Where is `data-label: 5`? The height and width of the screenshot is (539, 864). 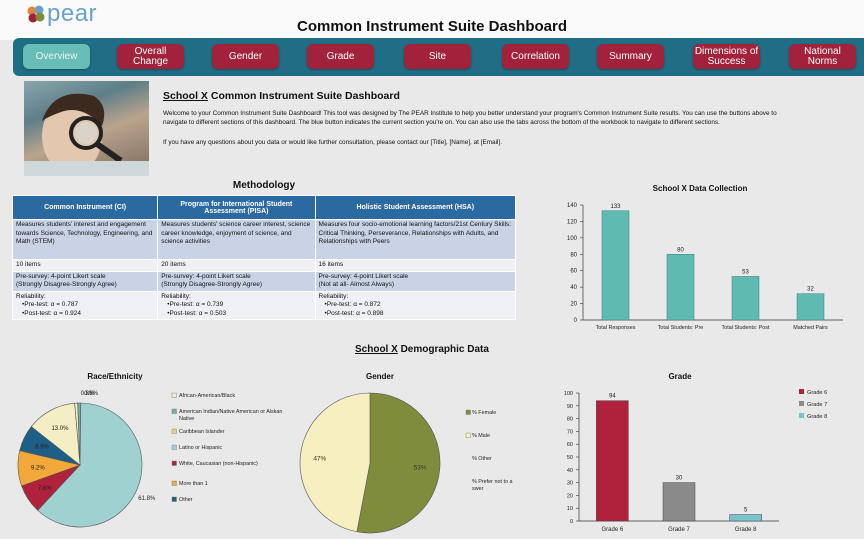 data-label: 5 is located at coordinates (746, 511).